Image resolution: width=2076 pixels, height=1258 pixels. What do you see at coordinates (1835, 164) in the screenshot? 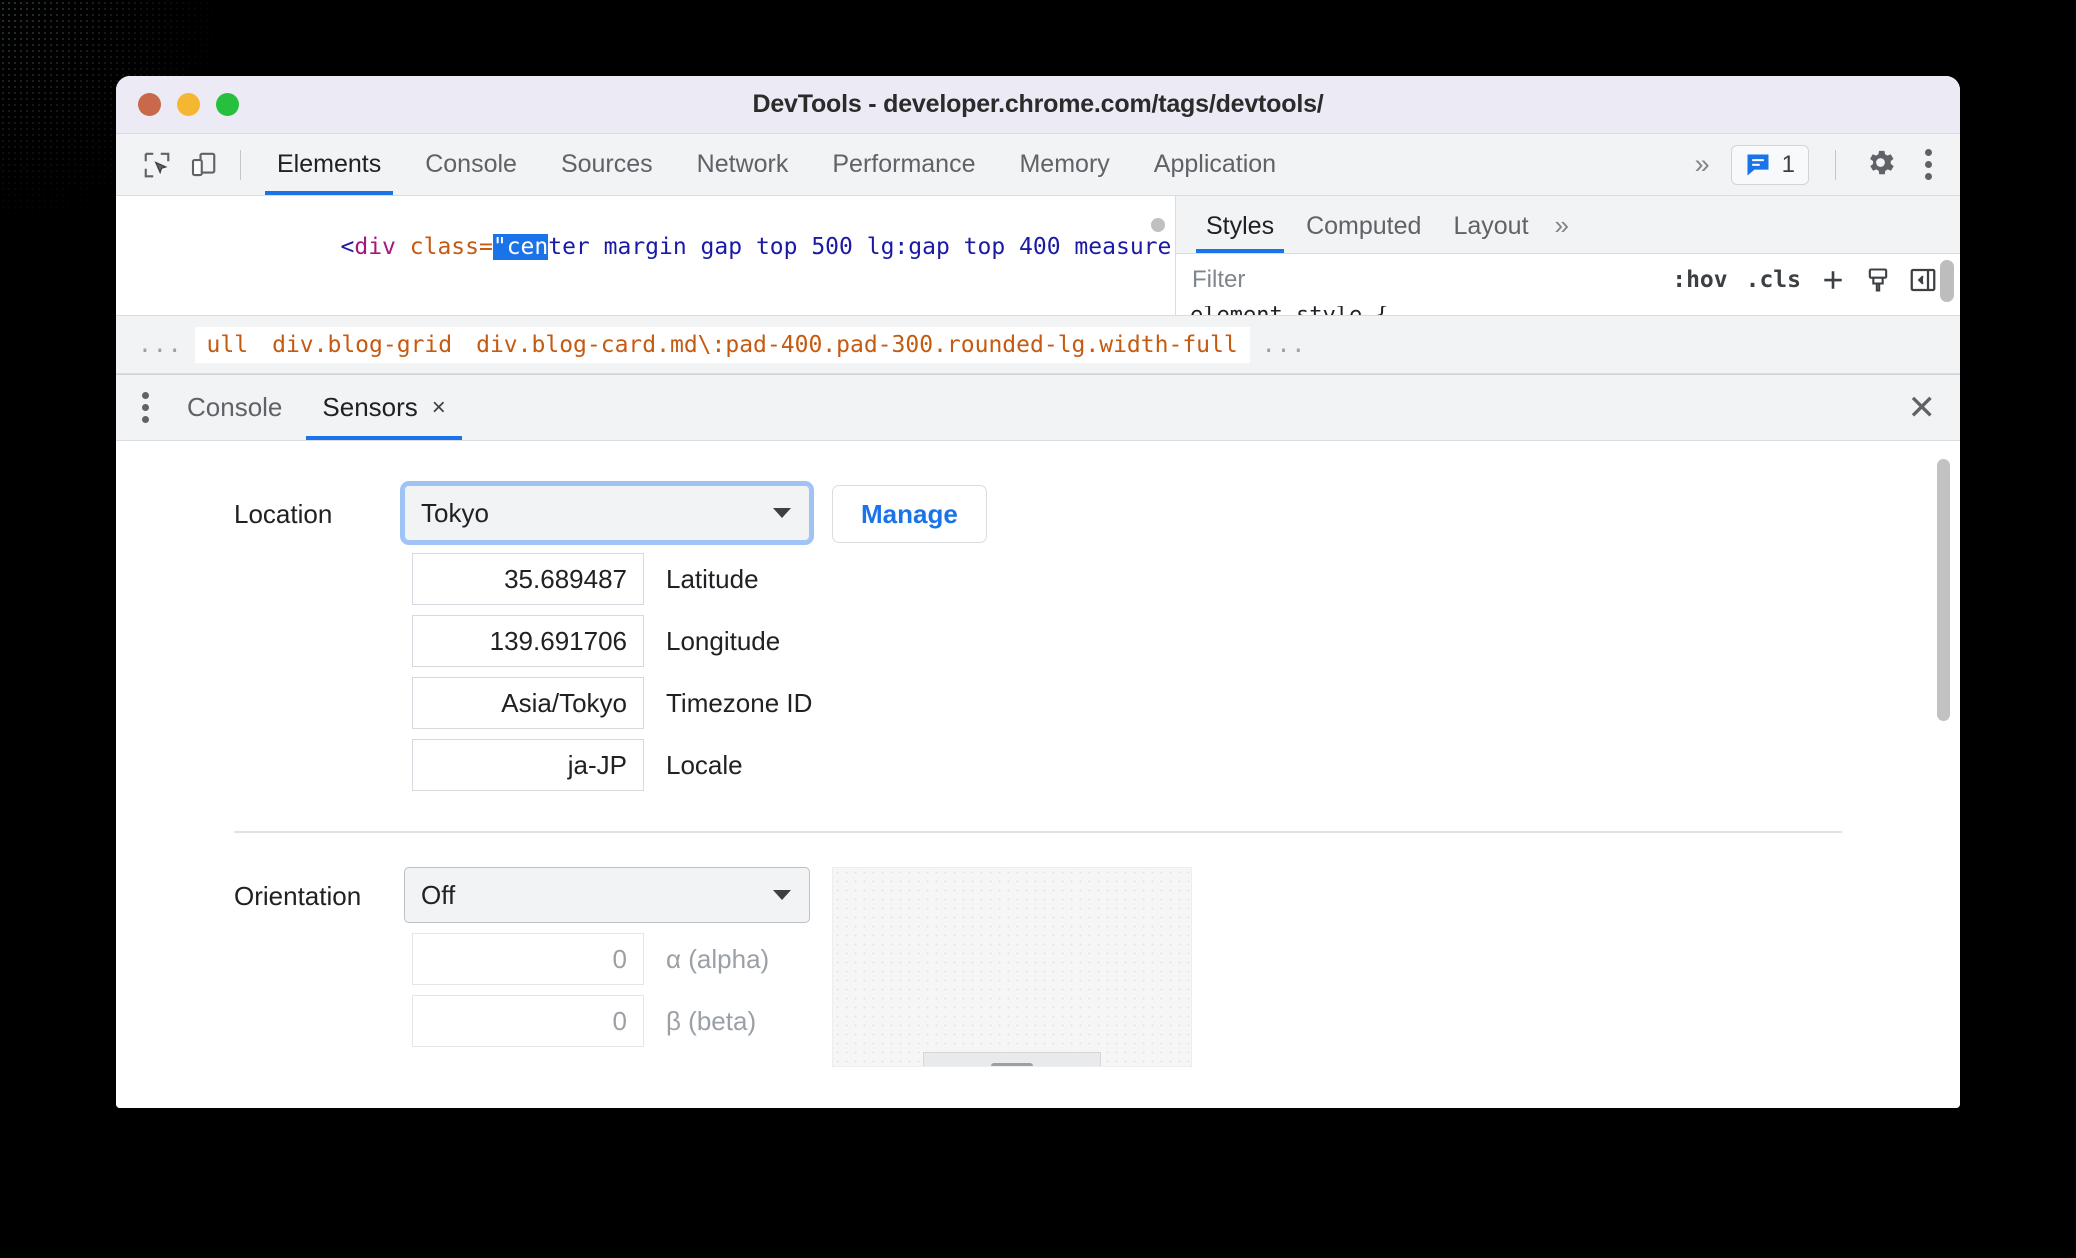
I see `toolbar-divider-right` at bounding box center [1835, 164].